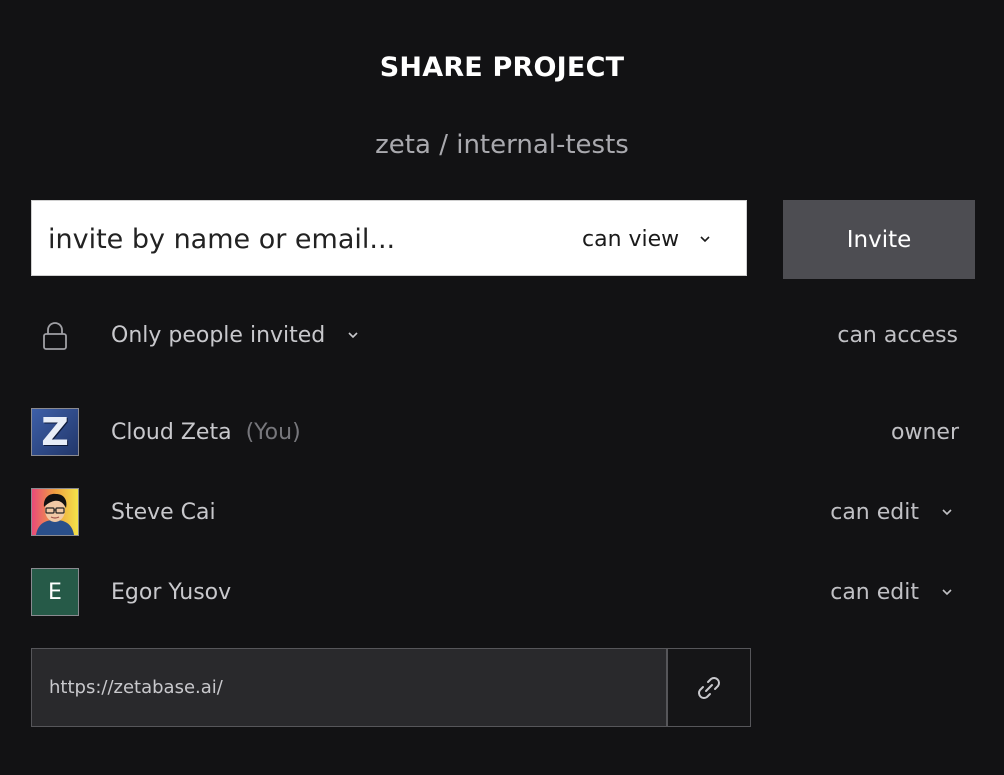 Image resolution: width=1004 pixels, height=775 pixels. What do you see at coordinates (496, 592) in the screenshot?
I see `member-row: E Egor Yusov can edit` at bounding box center [496, 592].